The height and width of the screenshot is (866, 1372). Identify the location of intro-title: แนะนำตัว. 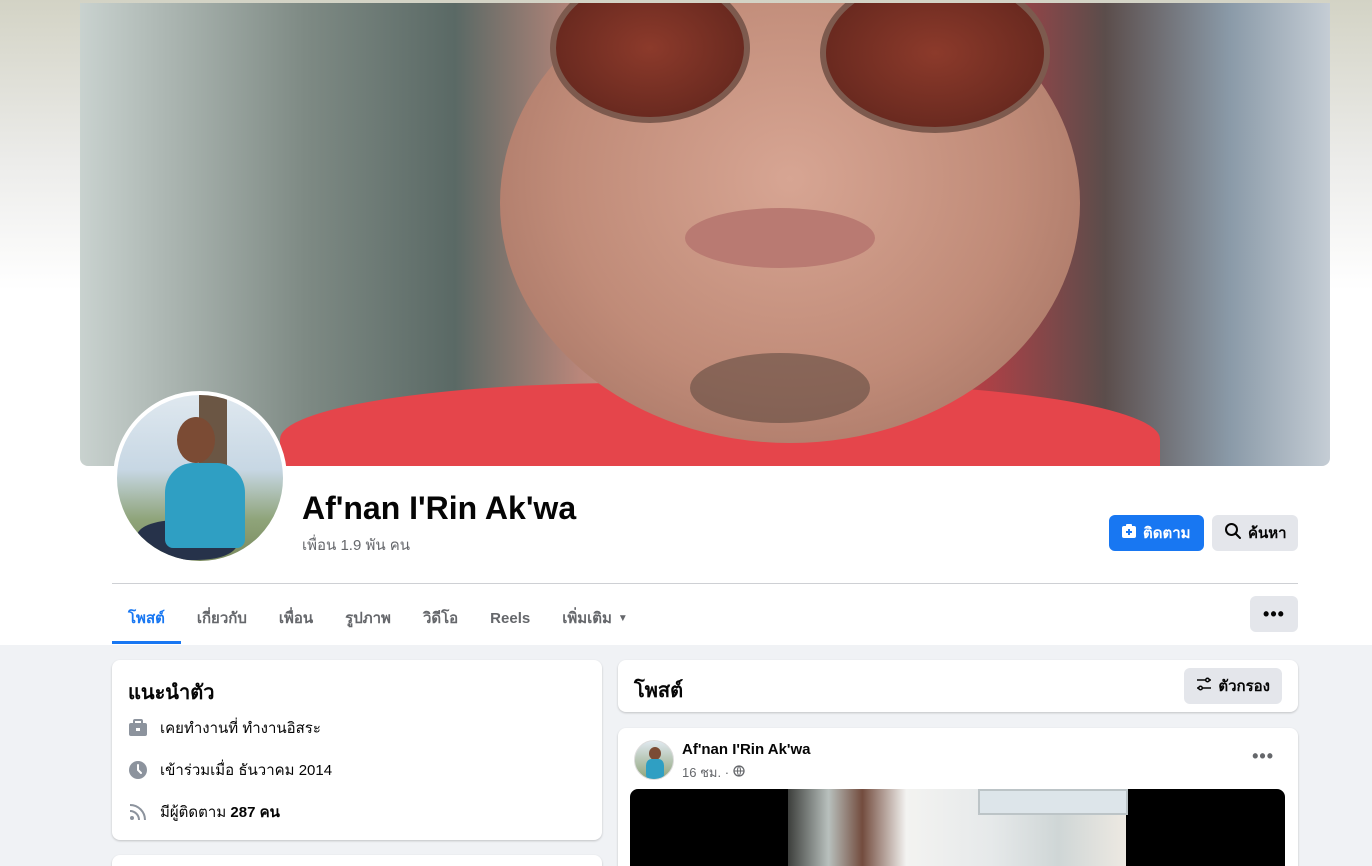
(171, 693).